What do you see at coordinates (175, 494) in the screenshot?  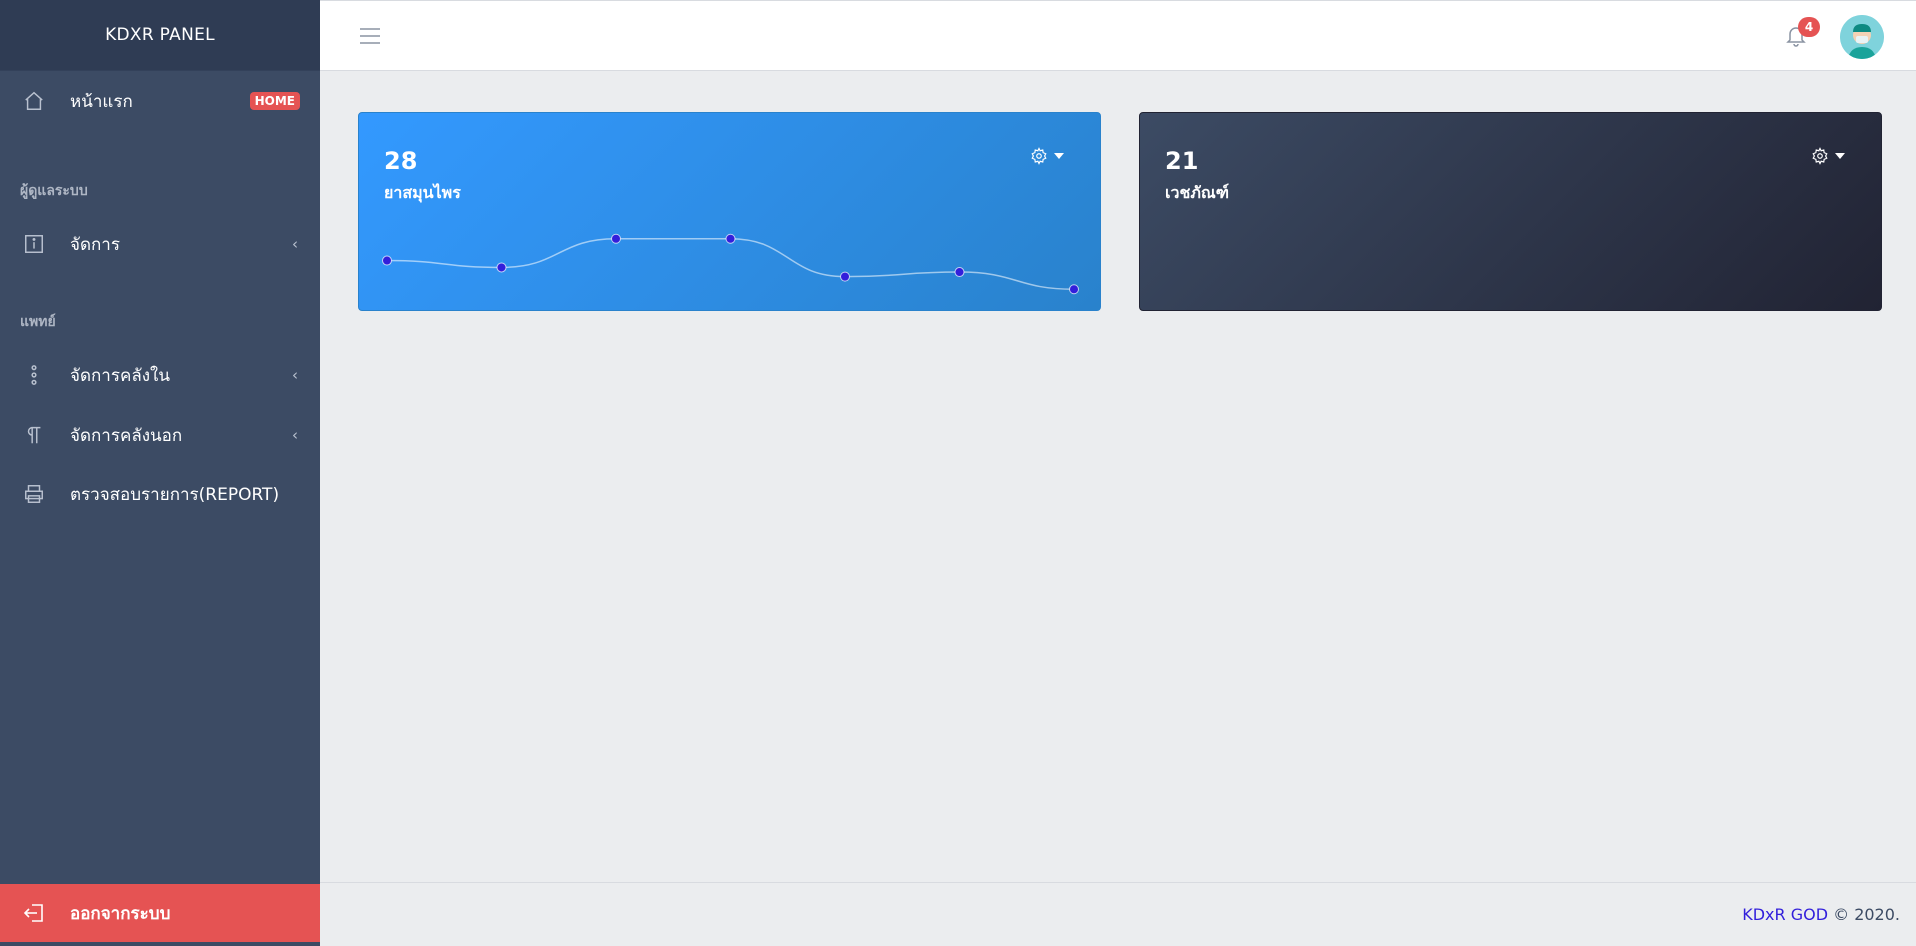 I see `sidebar-item-label: ตรวจสอบรายการ(REPORT)` at bounding box center [175, 494].